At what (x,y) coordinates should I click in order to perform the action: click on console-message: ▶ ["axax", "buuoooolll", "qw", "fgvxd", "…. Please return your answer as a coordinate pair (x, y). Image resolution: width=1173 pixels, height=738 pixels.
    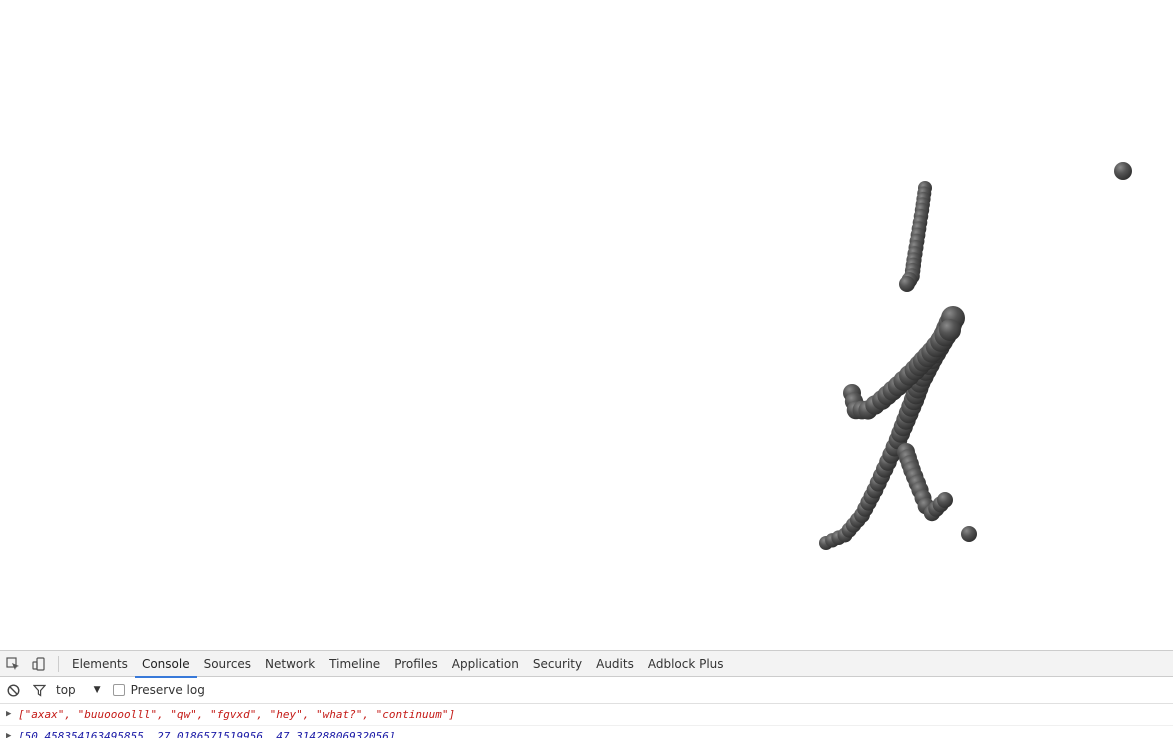
    Looking at the image, I should click on (586, 715).